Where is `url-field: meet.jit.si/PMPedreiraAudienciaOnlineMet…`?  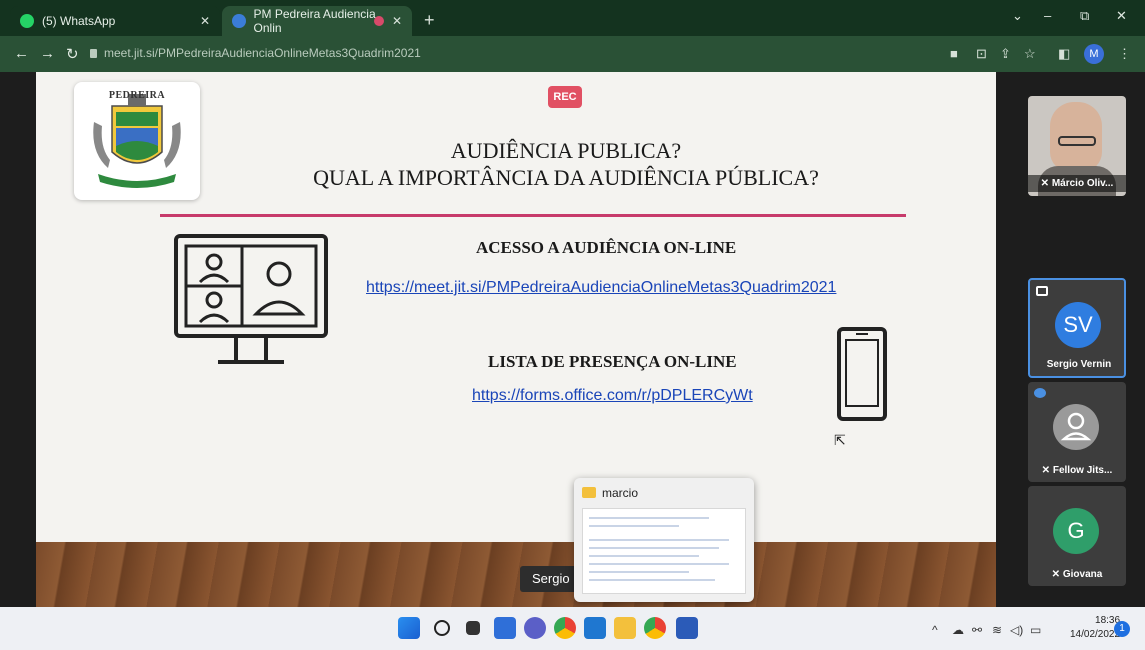
url-field: meet.jit.si/PMPedreiraAudienciaOnlineMet… is located at coordinates (262, 53).